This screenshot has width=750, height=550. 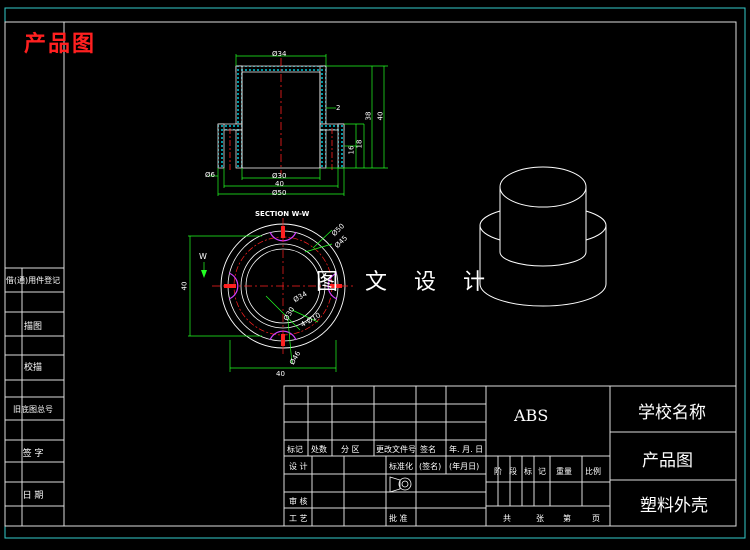 I want to click on dim-front-h40: 40, so click(x=380, y=116).